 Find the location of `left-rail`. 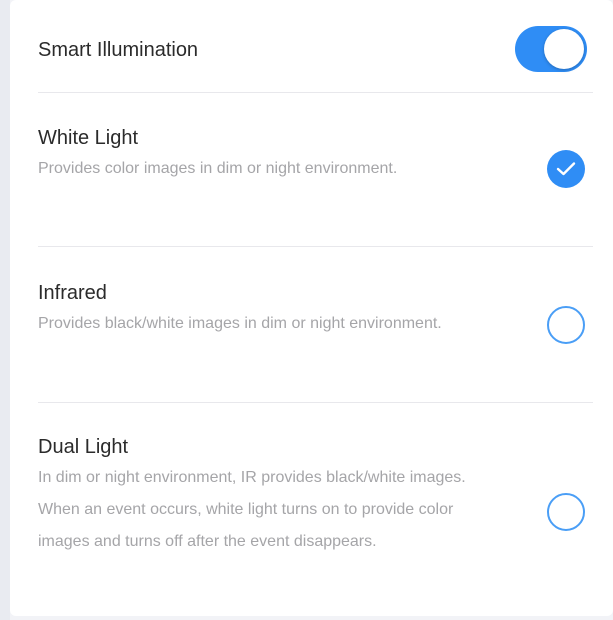

left-rail is located at coordinates (5, 310).